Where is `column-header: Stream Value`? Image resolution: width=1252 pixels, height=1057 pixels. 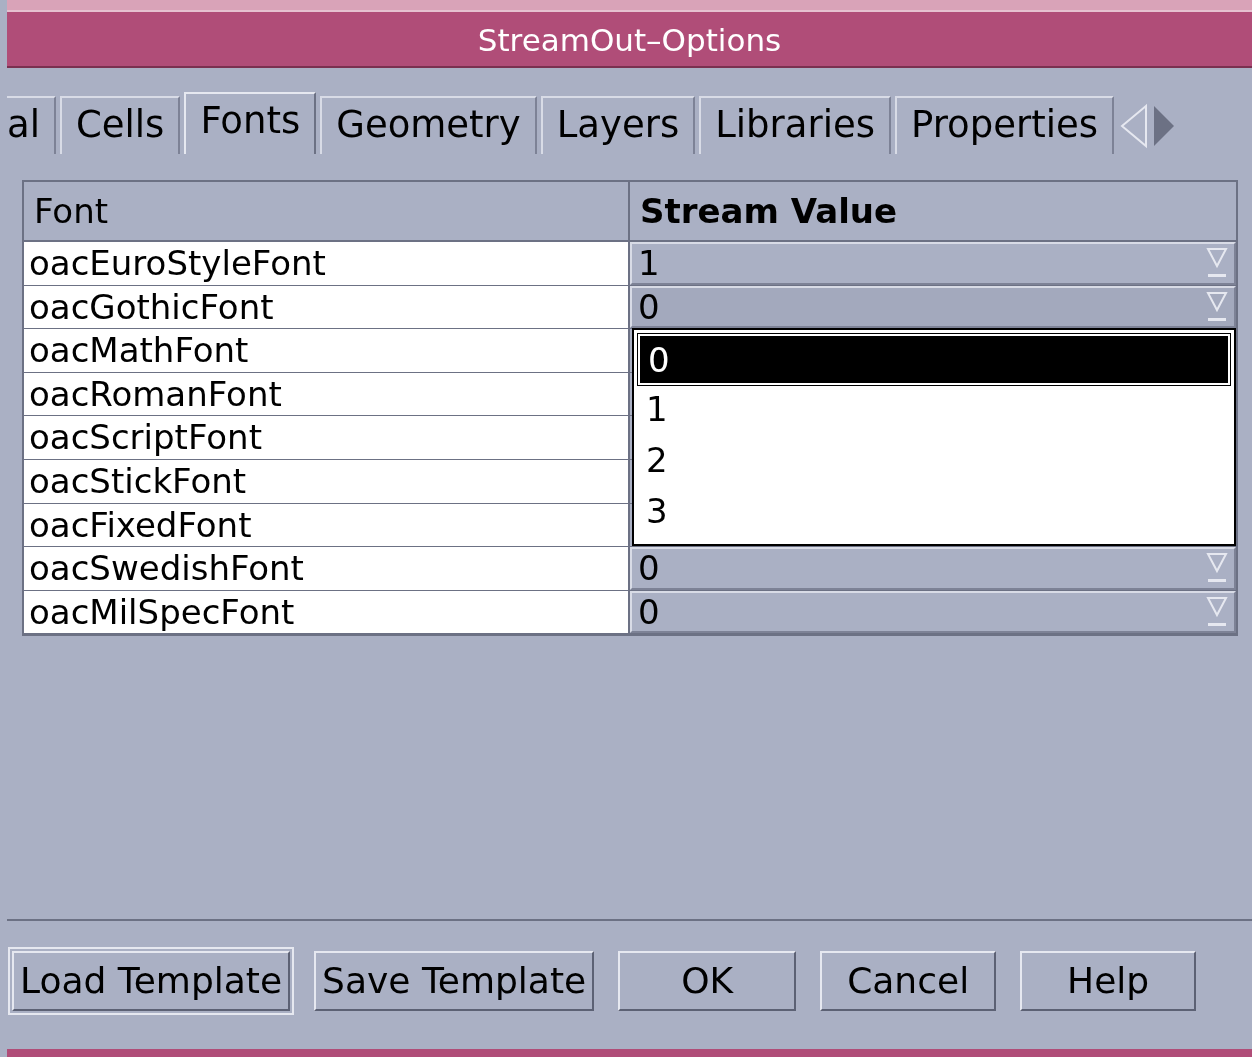 column-header: Stream Value is located at coordinates (768, 211).